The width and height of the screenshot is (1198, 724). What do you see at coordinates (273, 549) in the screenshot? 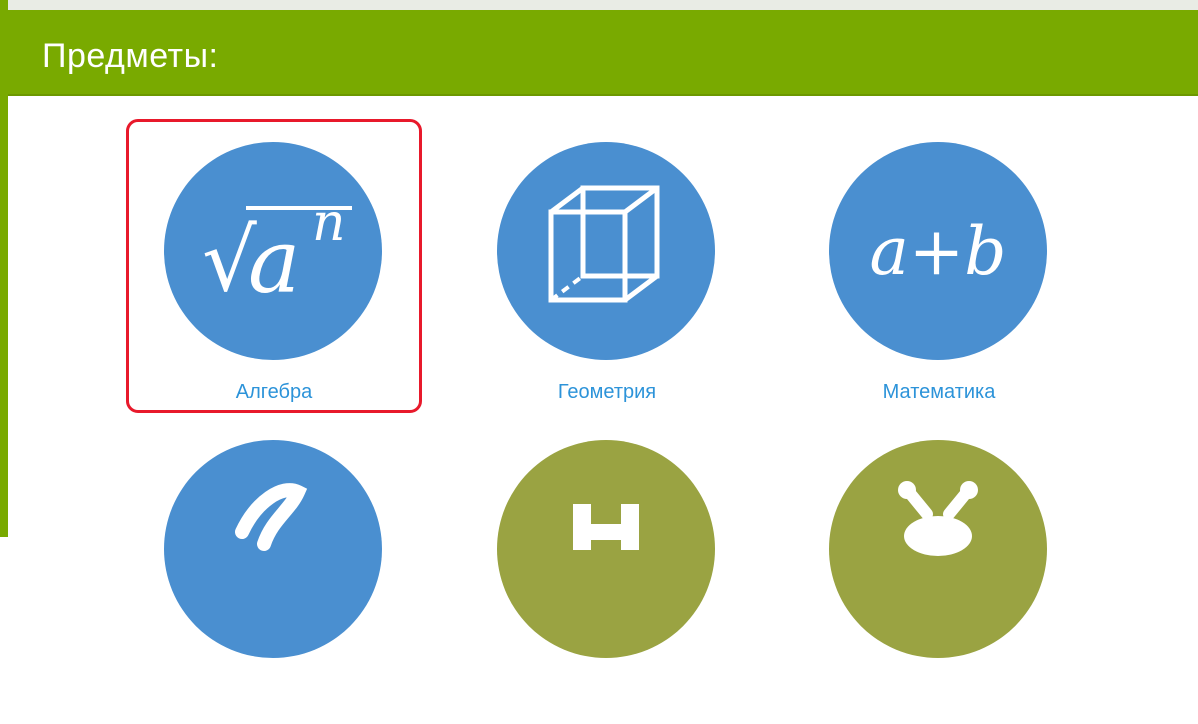
I see `curve-icon` at bounding box center [273, 549].